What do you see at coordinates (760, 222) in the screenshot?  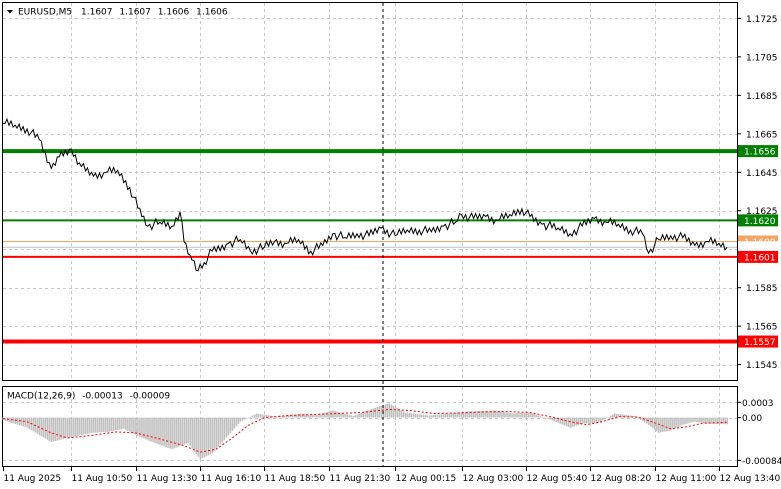 I see `level-label: 1.1620` at bounding box center [760, 222].